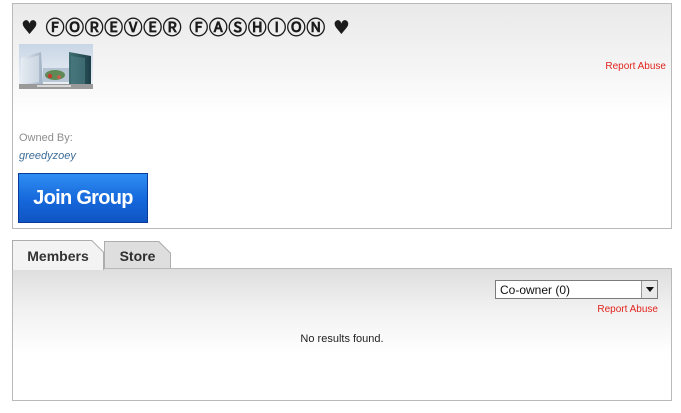 The height and width of the screenshot is (413, 681). What do you see at coordinates (46, 138) in the screenshot?
I see `owned-by-label: Owned By:` at bounding box center [46, 138].